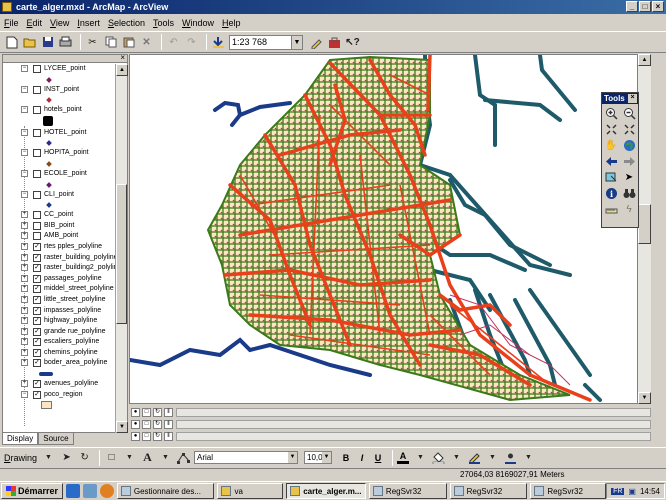 This screenshot has height=500, width=666. What do you see at coordinates (611, 177) in the screenshot?
I see `select-features-icon` at bounding box center [611, 177].